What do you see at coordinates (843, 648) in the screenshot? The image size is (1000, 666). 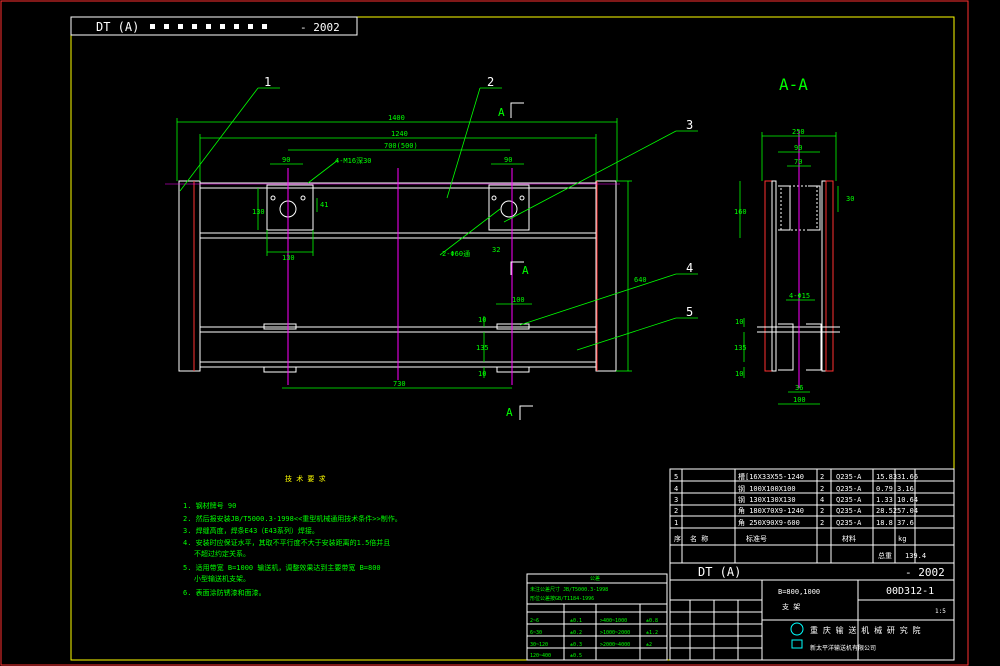 I see `title-company: 新太平洋输送机有限公司` at bounding box center [843, 648].